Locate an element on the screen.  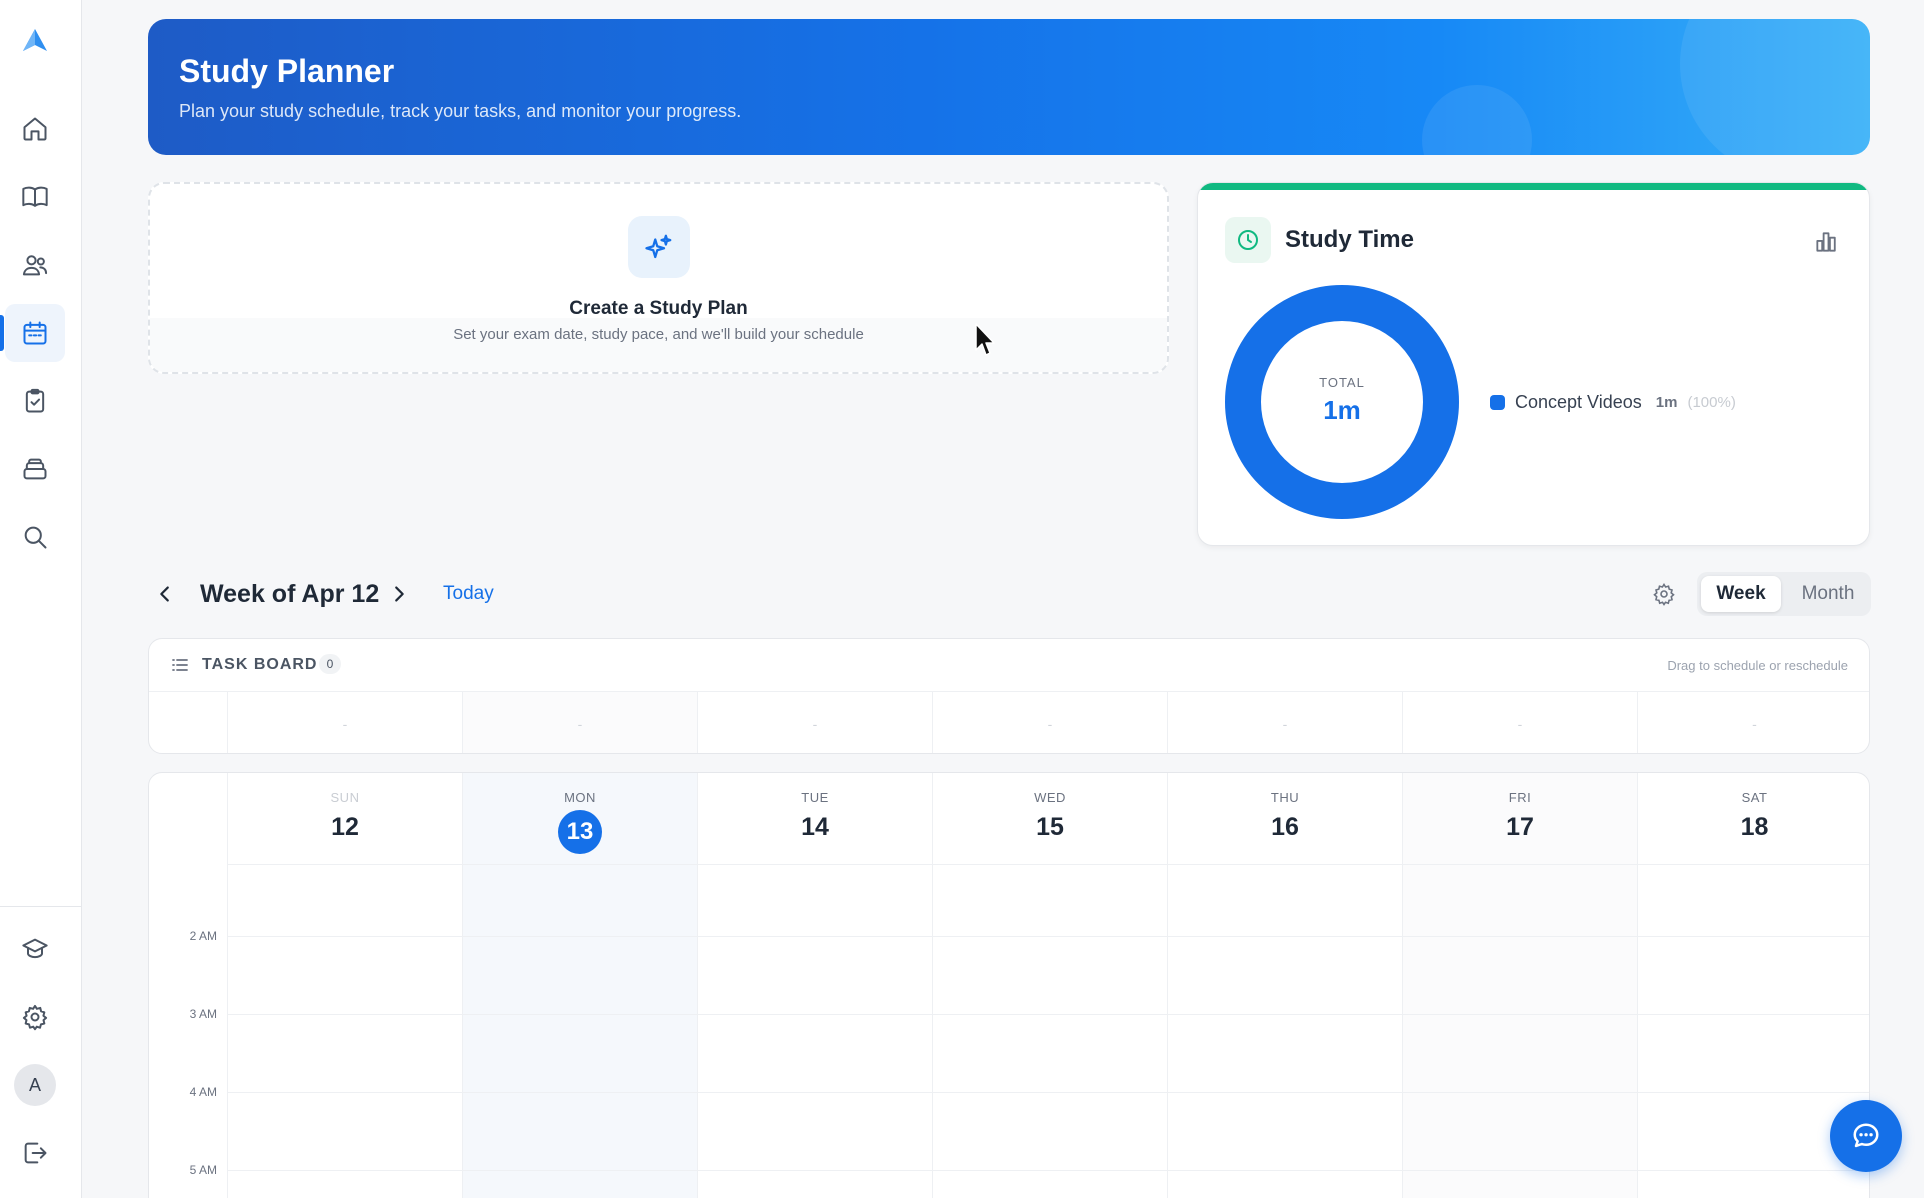
archive-icon is located at coordinates (35, 469).